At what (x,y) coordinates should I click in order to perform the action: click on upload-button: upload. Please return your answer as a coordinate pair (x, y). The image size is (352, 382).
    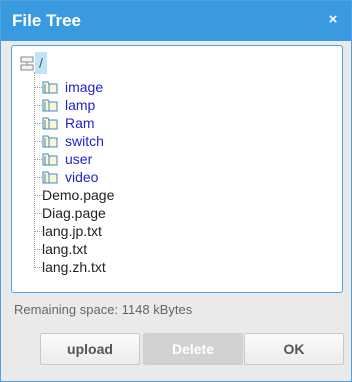
    Looking at the image, I should click on (90, 349).